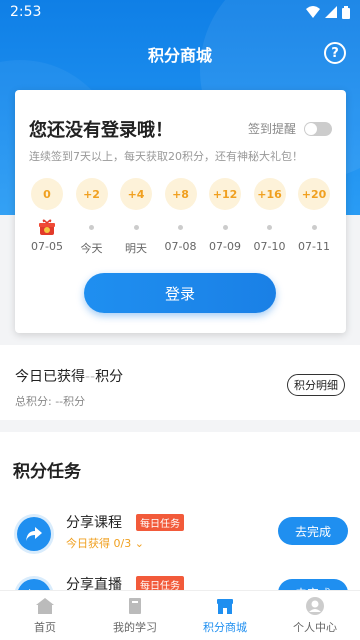 This screenshot has height=640, width=360. I want to click on tab-my-learning: 我的学习, so click(135, 615).